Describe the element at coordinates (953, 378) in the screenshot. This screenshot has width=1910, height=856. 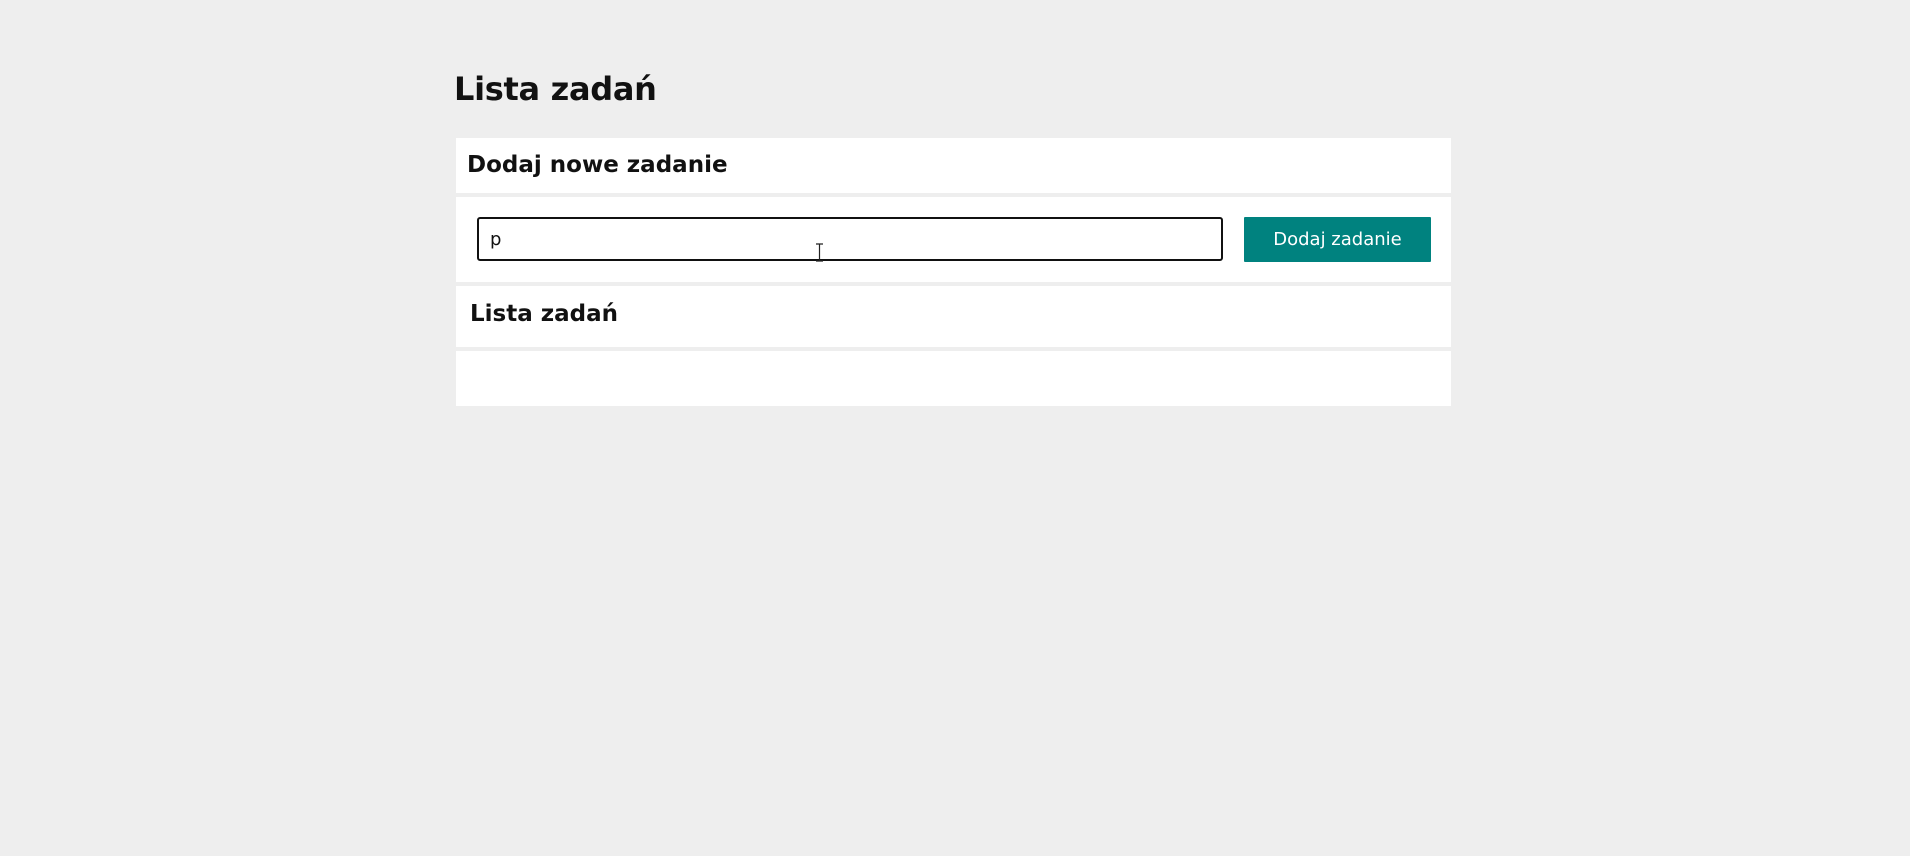
I see `task-list` at that location.